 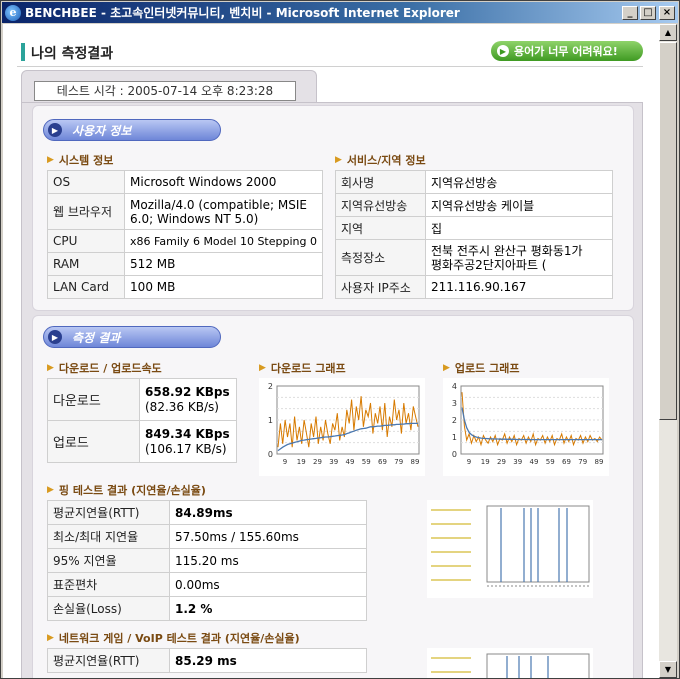 I want to click on table-cell-key: CPU, so click(x=86, y=241).